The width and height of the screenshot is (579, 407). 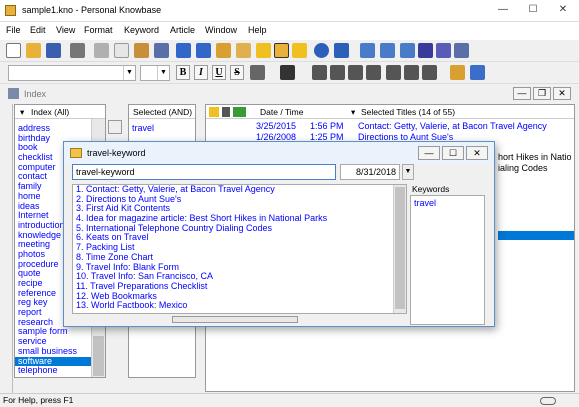 What do you see at coordinates (407, 50) in the screenshot?
I see `table-view-icon` at bounding box center [407, 50].